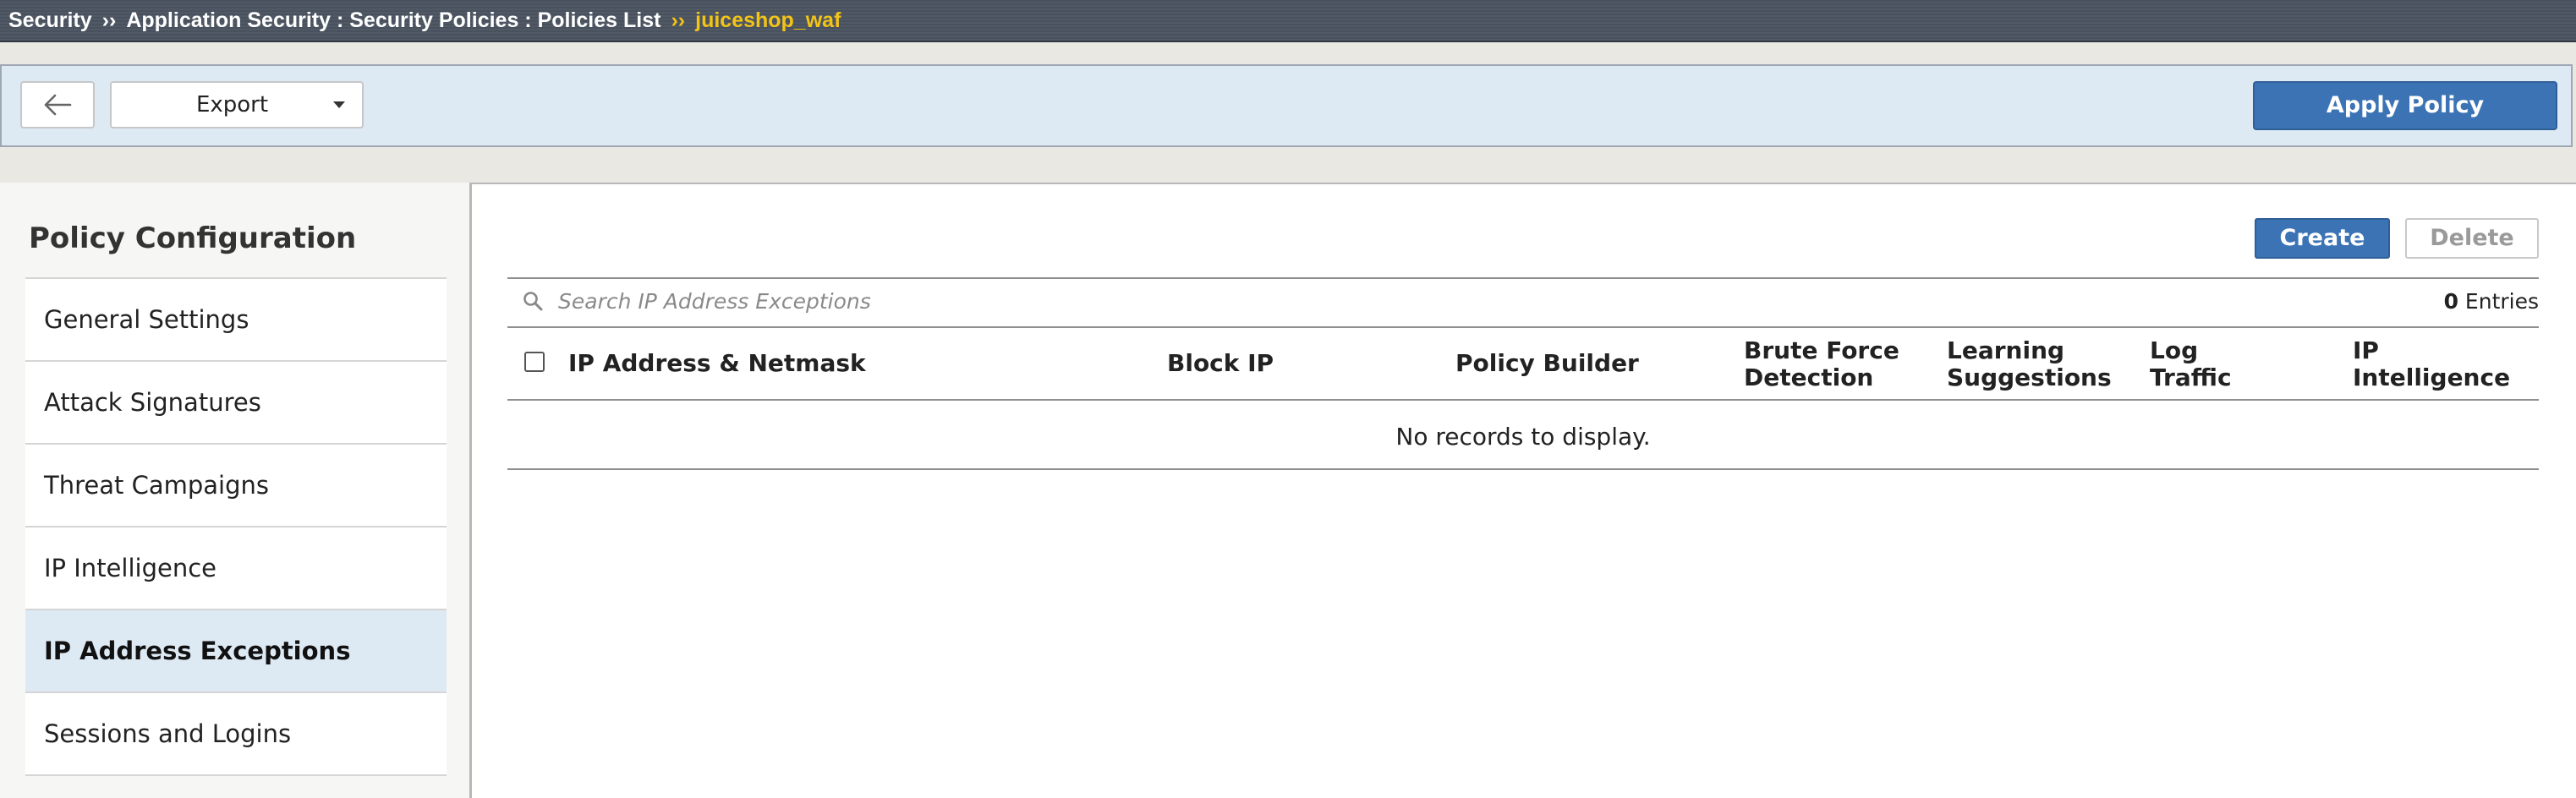  I want to click on column-header-text: Traffic, so click(2191, 377).